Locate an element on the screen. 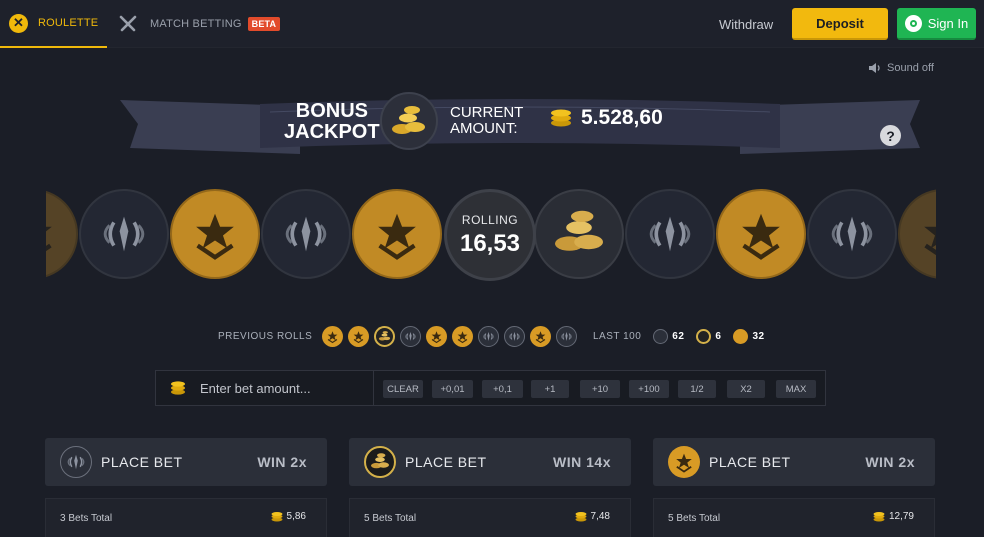 Image resolution: width=984 pixels, height=537 pixels. steam-icon is located at coordinates (913, 23).